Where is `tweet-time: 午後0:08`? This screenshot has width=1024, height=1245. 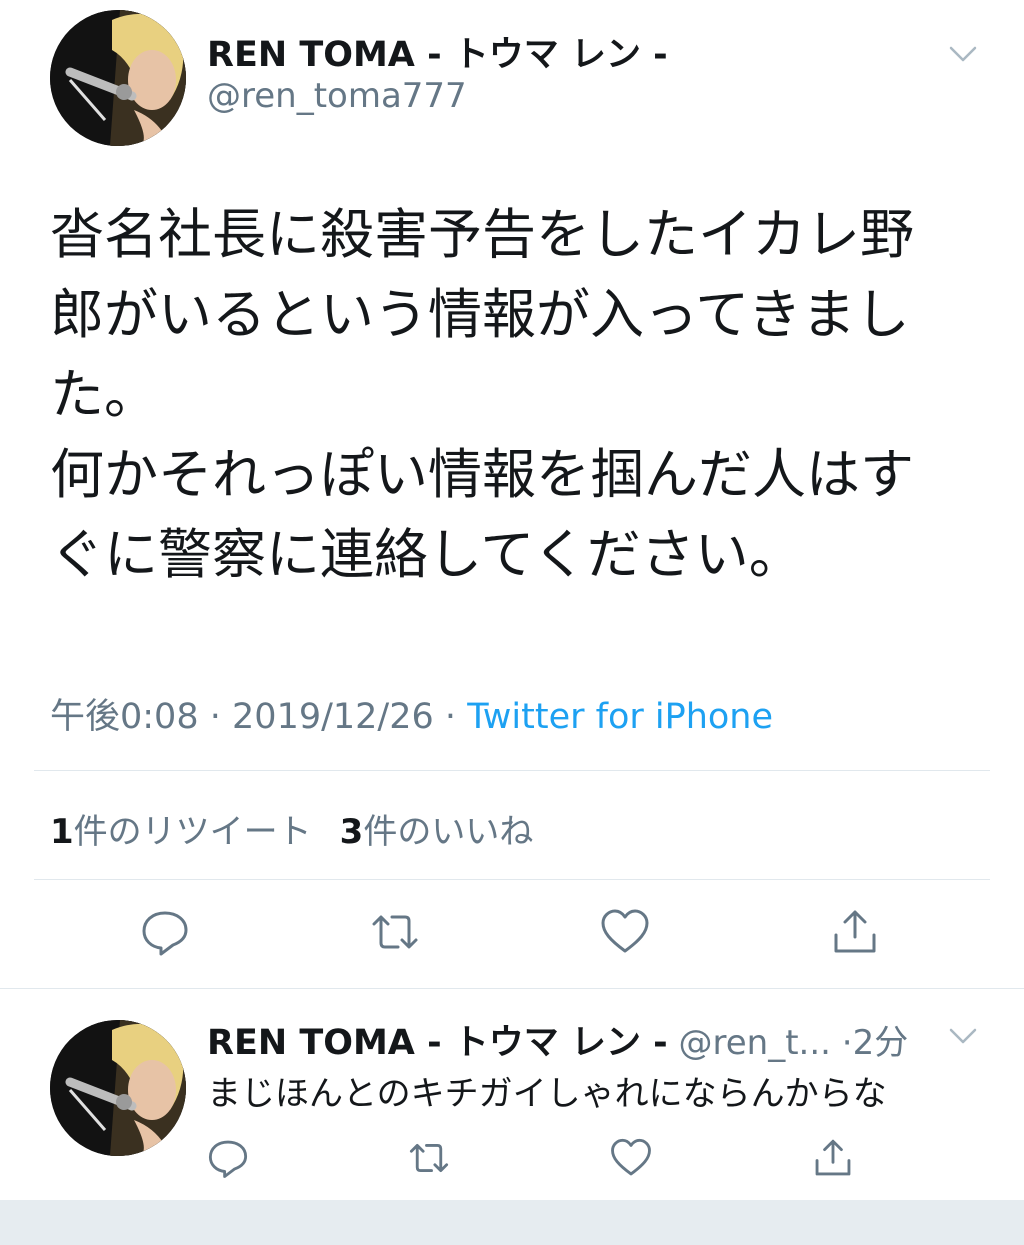
tweet-time: 午後0:08 is located at coordinates (124, 717).